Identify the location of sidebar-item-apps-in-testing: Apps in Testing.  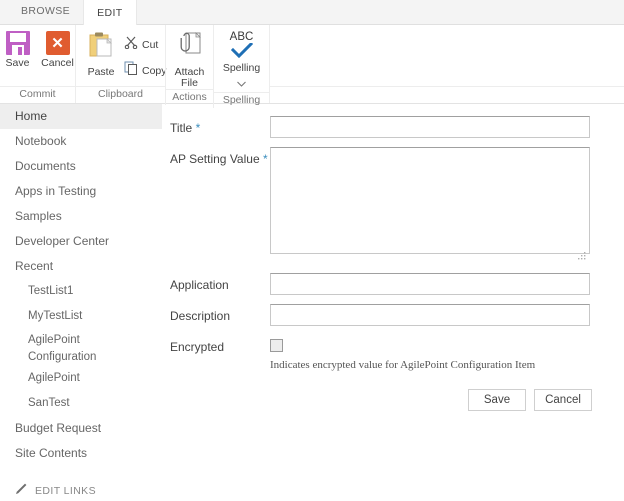
(81, 191).